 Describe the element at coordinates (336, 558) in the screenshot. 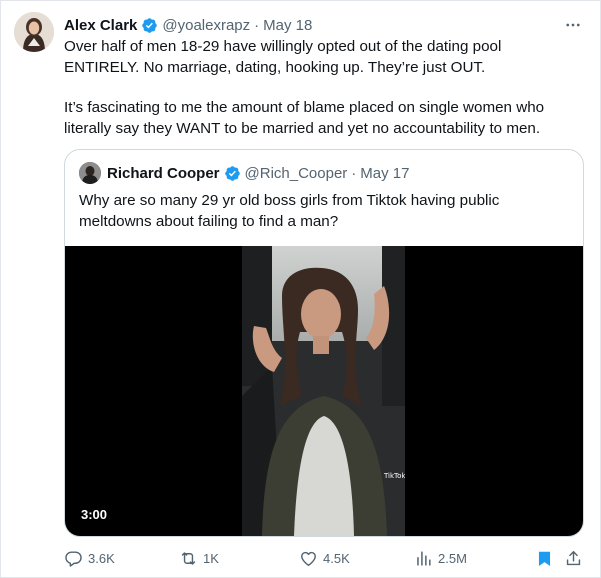

I see `like-count: 4.5K` at that location.